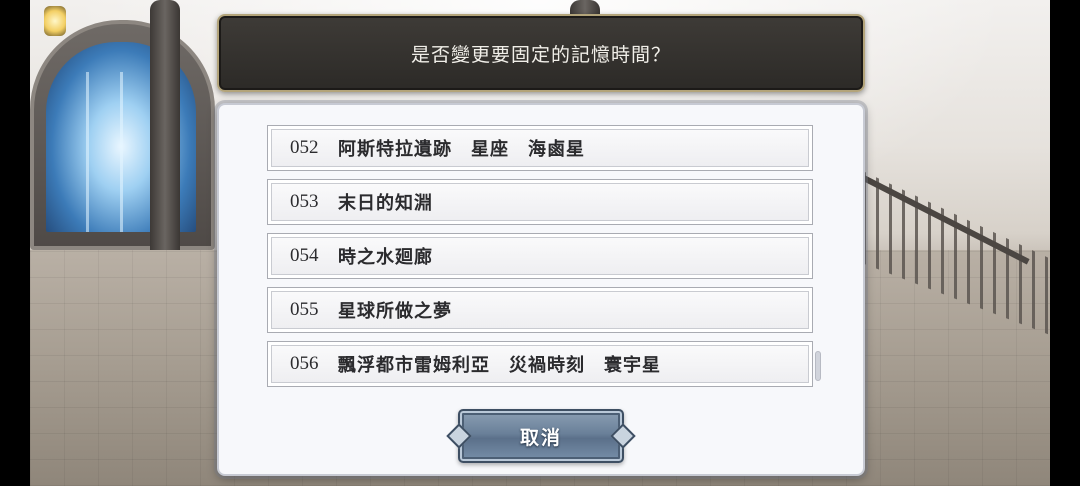  Describe the element at coordinates (461, 149) in the screenshot. I see `item-name: 阿斯特拉遺跡 星座 海鹵星` at that location.